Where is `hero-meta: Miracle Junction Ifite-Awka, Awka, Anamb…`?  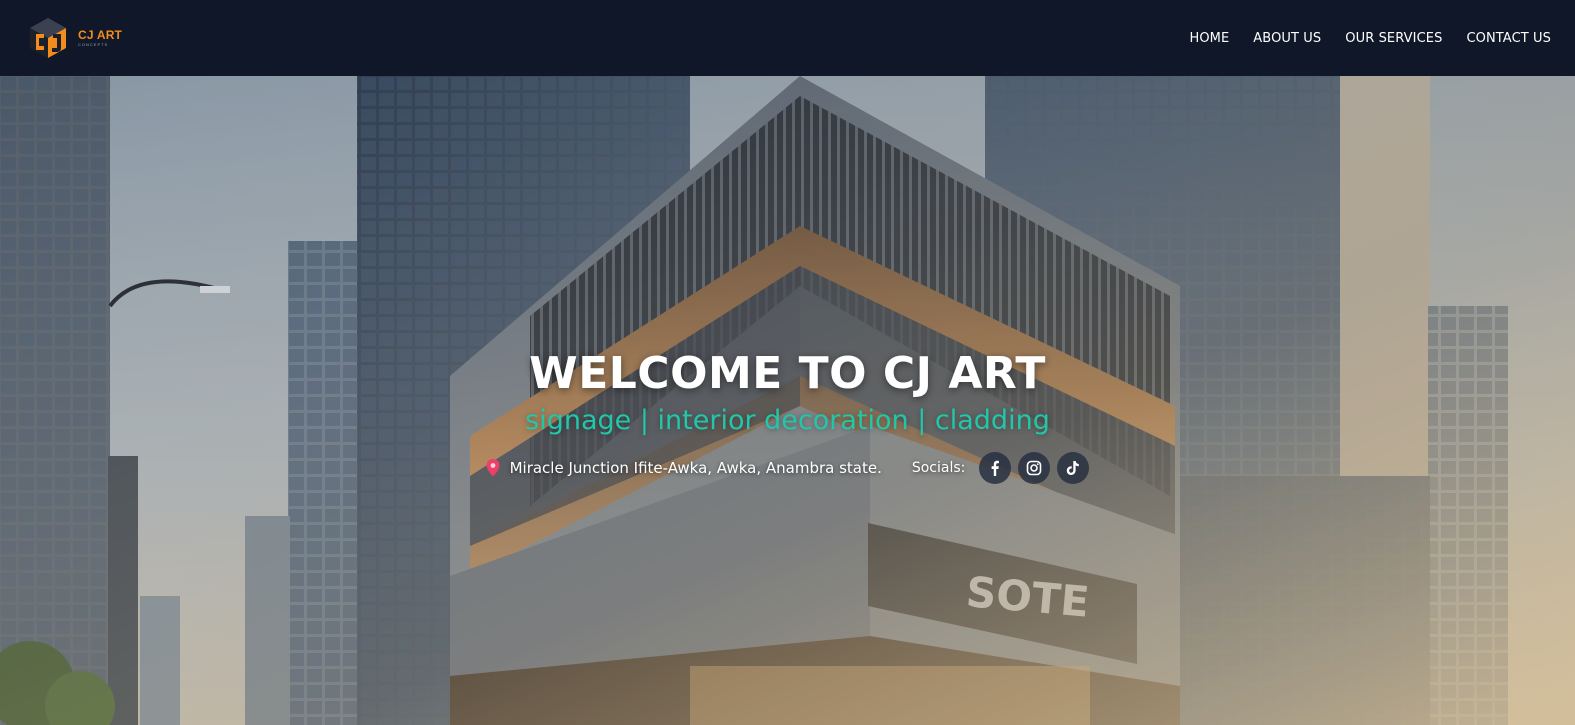 hero-meta: Miracle Junction Ifite-Awka, Awka, Anamb… is located at coordinates (788, 468).